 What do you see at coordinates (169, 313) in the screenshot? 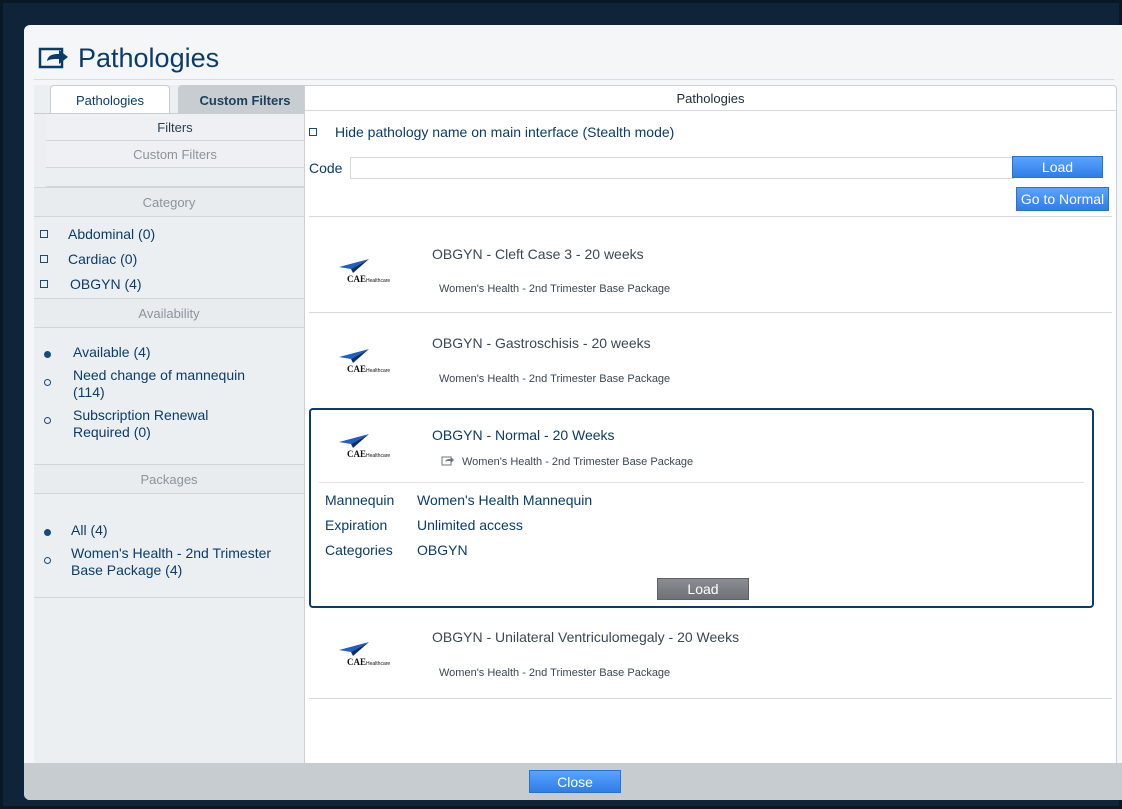
I see `availability-header: Availability` at bounding box center [169, 313].